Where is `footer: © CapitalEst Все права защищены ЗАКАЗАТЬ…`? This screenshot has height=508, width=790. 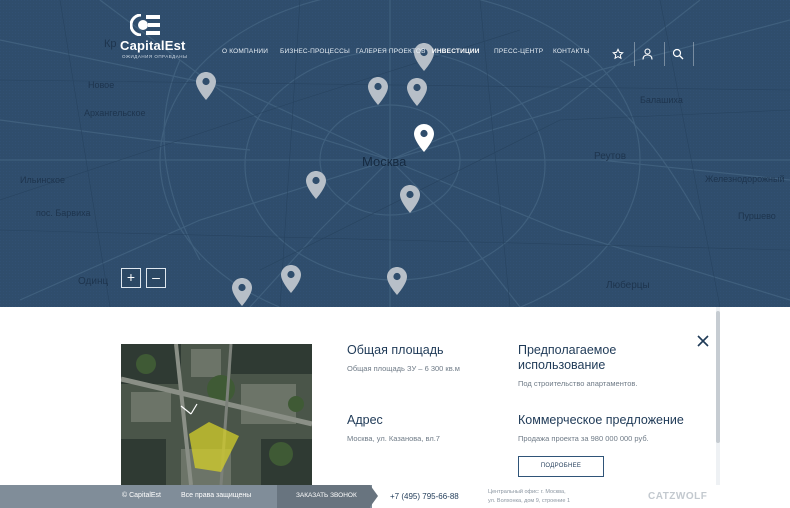
footer: © CapitalEst Все права защищены ЗАКАЗАТЬ… is located at coordinates (395, 496).